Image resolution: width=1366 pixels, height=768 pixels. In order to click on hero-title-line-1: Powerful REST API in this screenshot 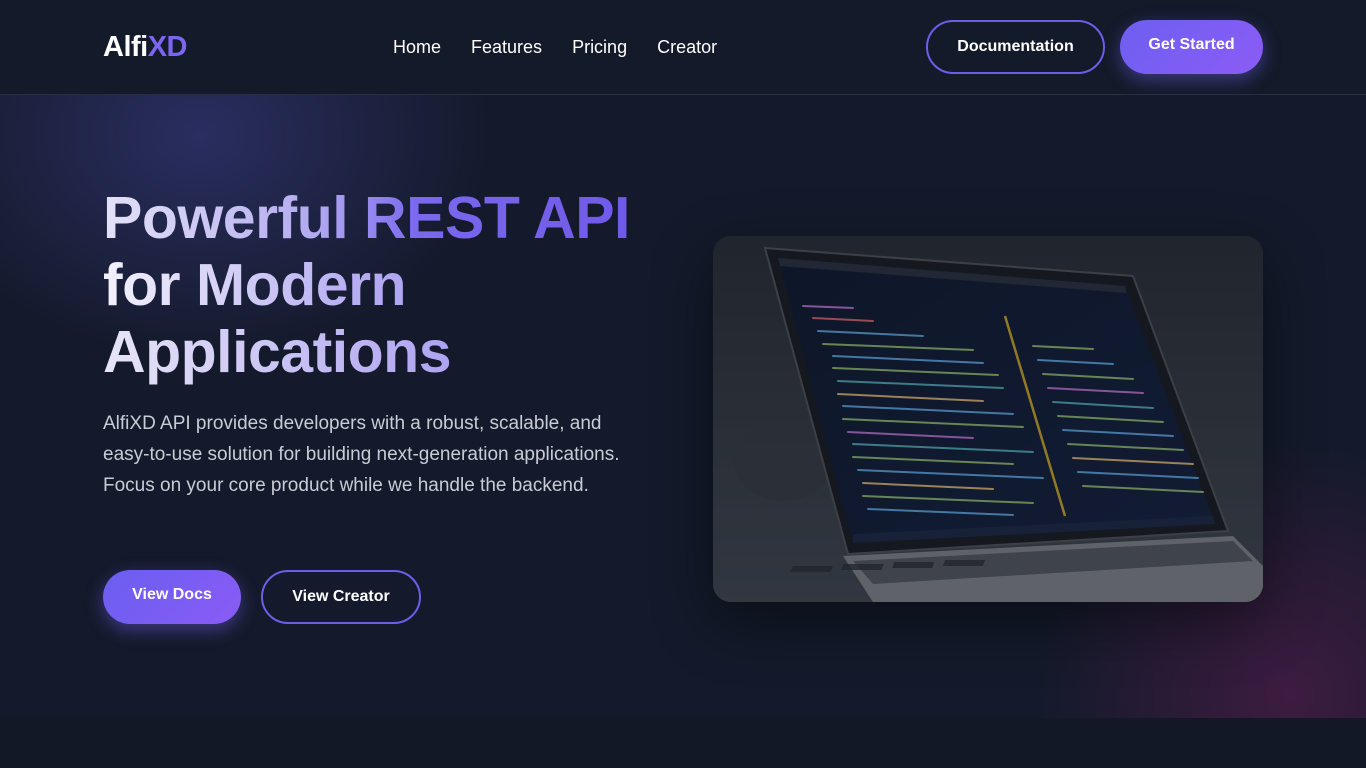, I will do `click(393, 218)`.